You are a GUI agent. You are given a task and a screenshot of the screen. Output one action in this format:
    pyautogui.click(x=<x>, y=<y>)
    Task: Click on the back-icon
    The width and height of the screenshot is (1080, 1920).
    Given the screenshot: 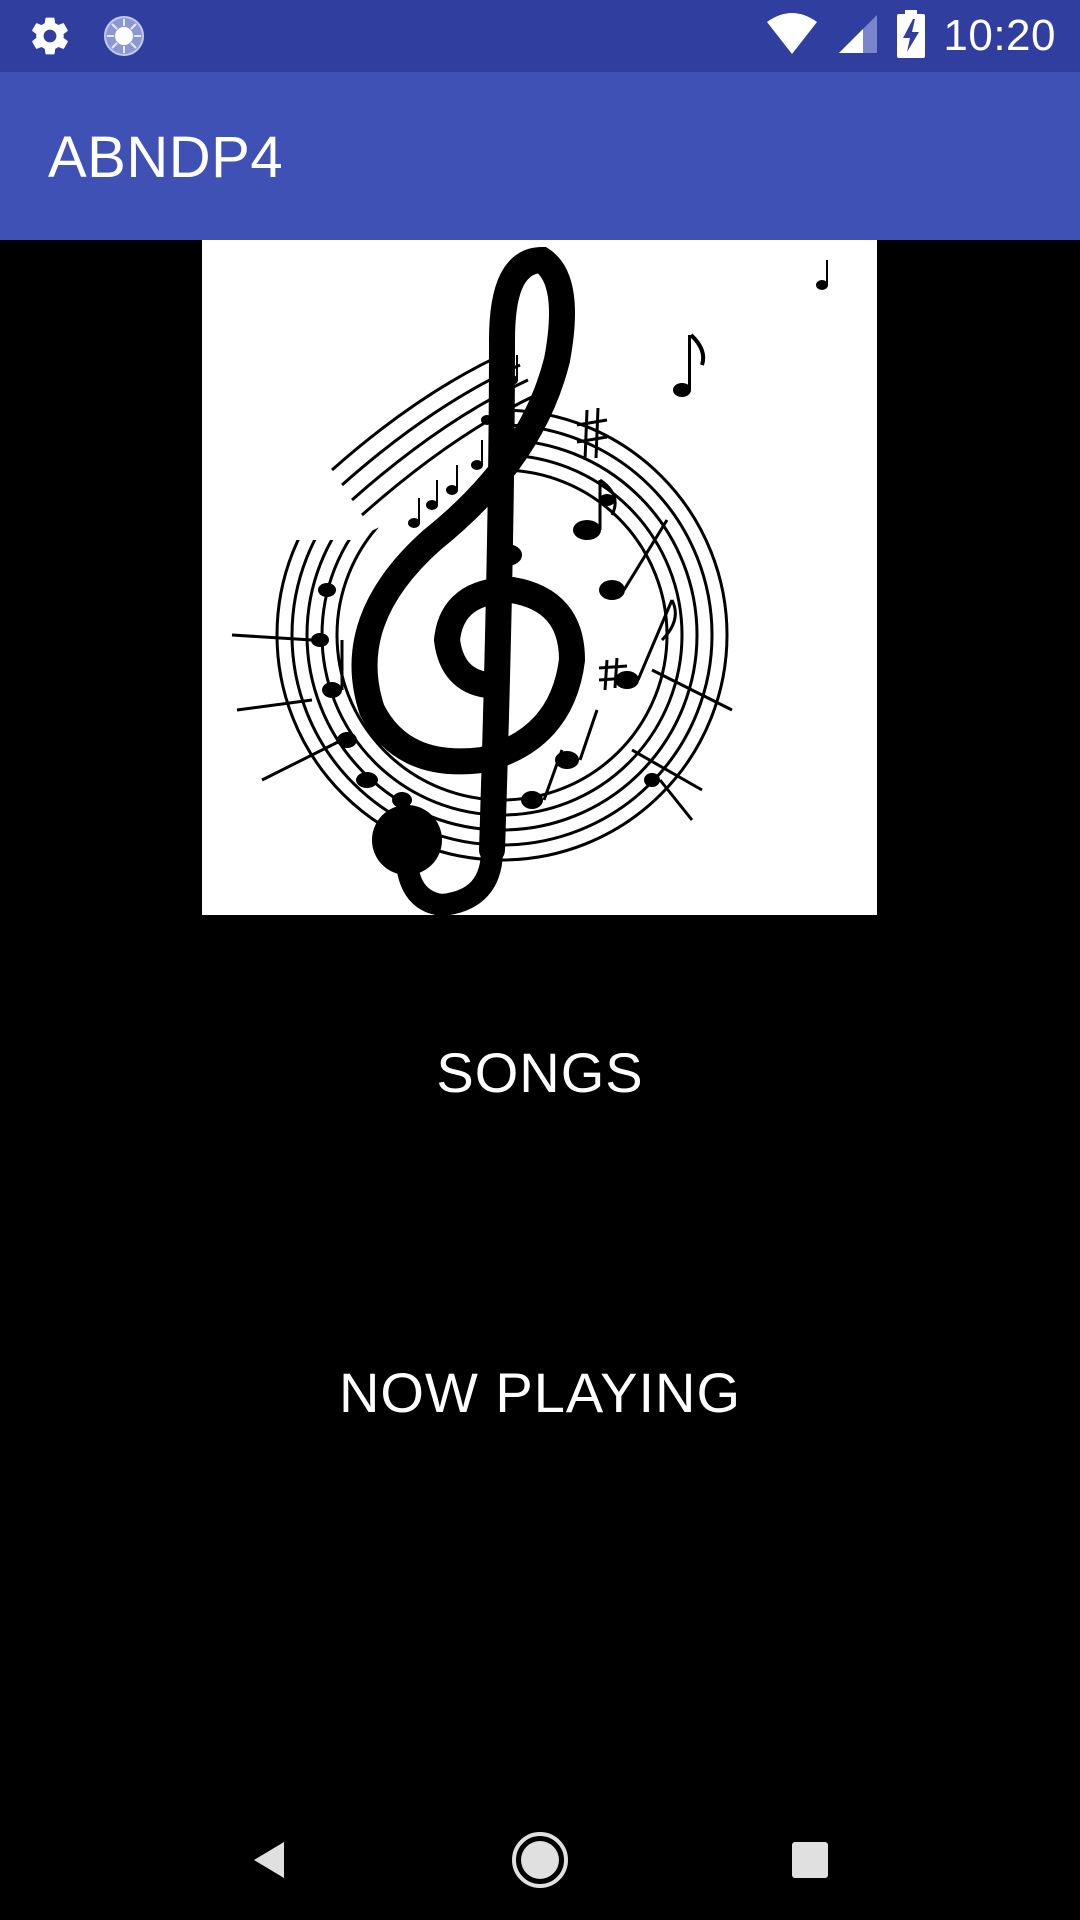 What is the action you would take?
    pyautogui.click(x=269, y=1860)
    